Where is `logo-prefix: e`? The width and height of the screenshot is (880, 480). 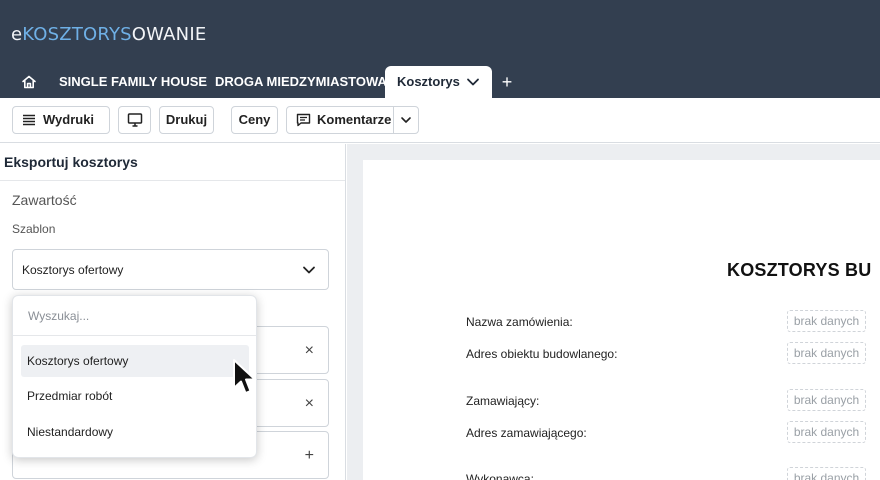 logo-prefix: e is located at coordinates (17, 34).